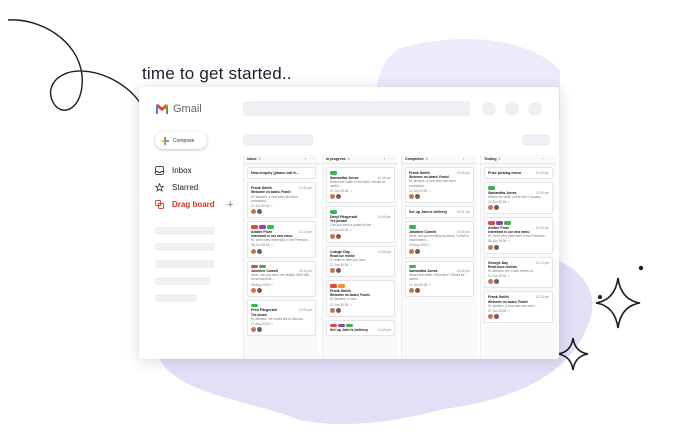  I want to click on search-input, so click(356, 108).